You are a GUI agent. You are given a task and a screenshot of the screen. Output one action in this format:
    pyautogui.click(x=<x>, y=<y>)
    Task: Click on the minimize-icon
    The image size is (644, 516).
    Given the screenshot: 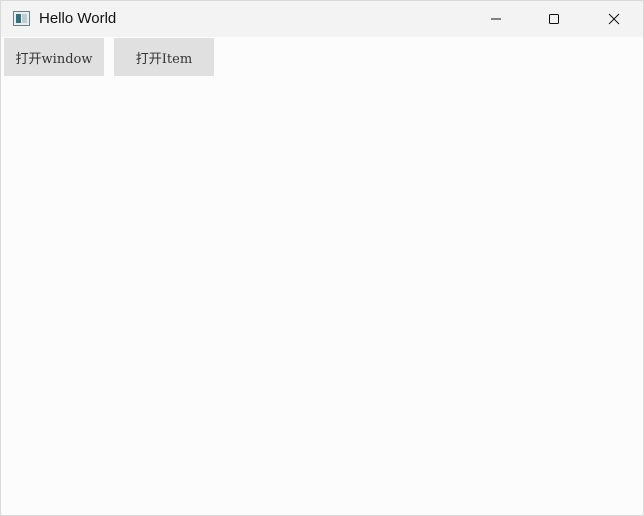 What is the action you would take?
    pyautogui.click(x=496, y=19)
    